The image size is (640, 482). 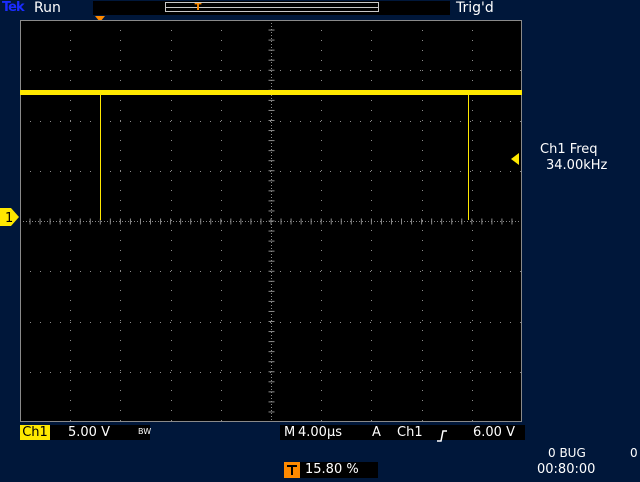 I want to click on trigger-position-badge, so click(x=292, y=470).